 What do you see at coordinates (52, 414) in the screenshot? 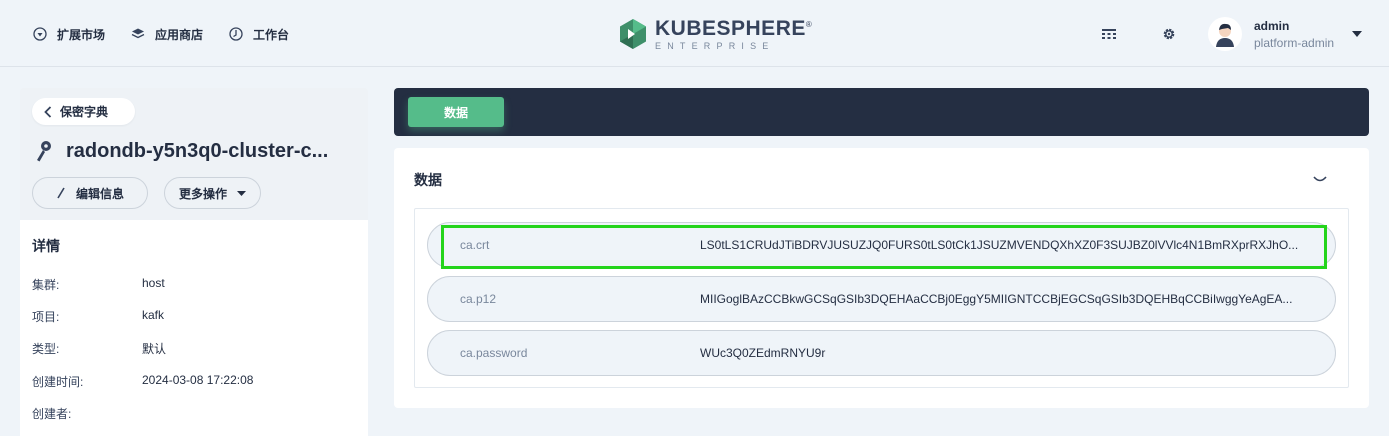
I see `detail-label: 创建者:` at bounding box center [52, 414].